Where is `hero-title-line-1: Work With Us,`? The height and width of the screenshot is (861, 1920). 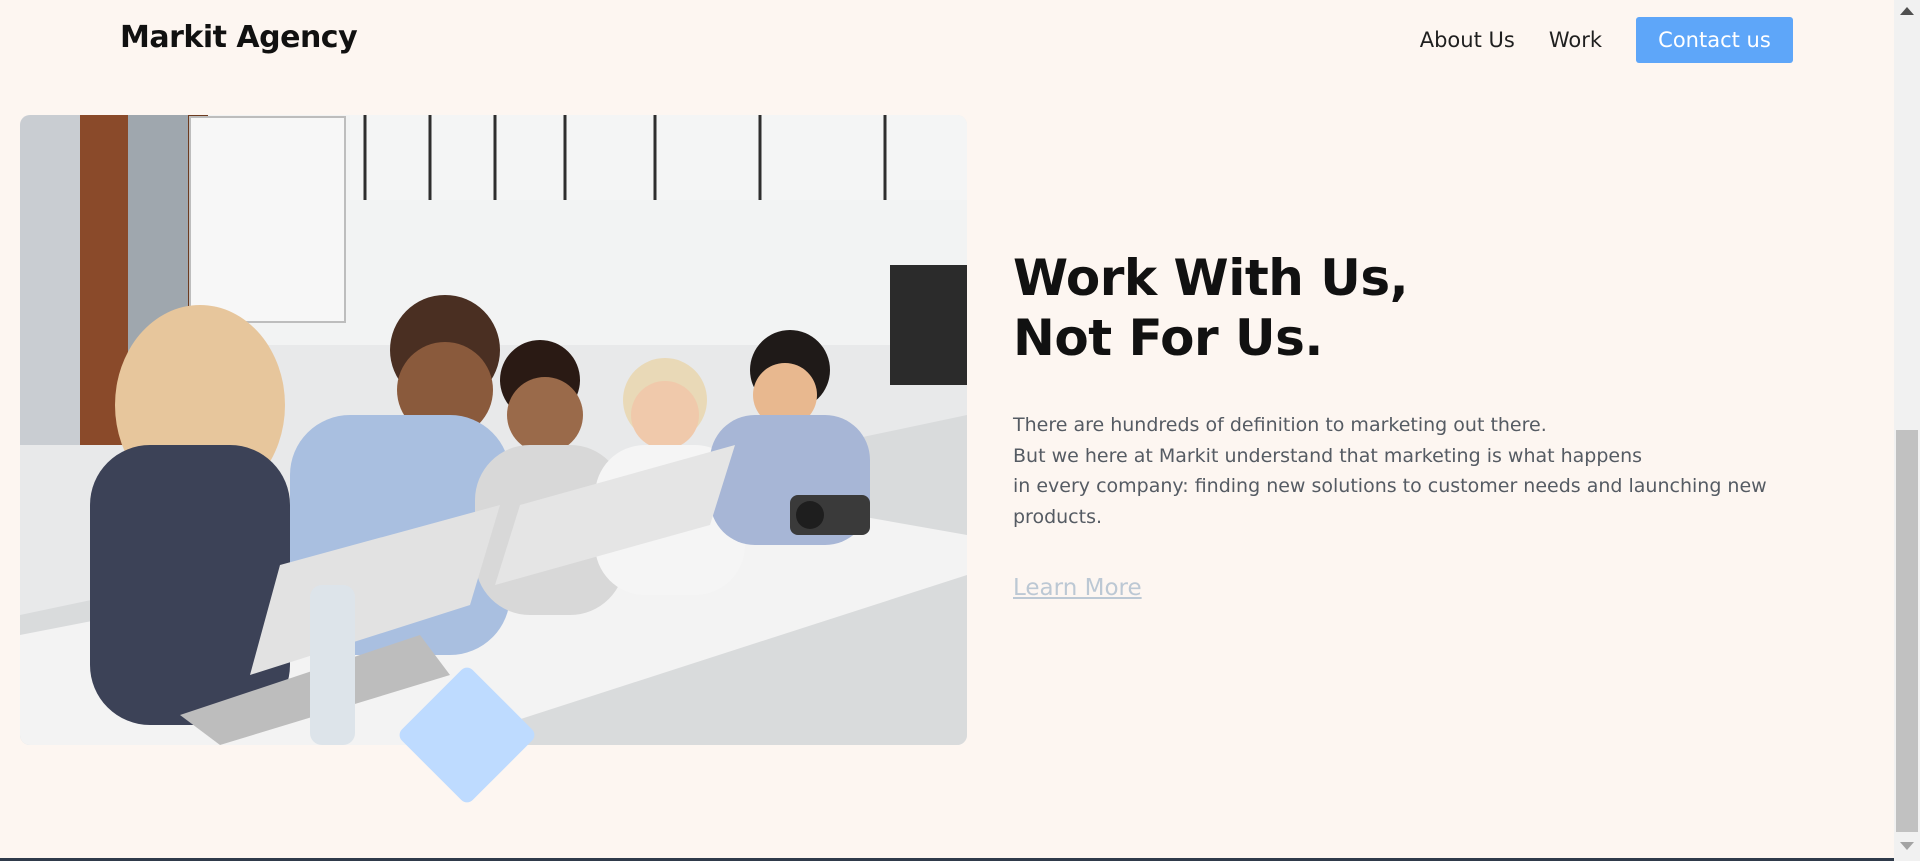
hero-title-line-1: Work With Us, is located at coordinates (1211, 278).